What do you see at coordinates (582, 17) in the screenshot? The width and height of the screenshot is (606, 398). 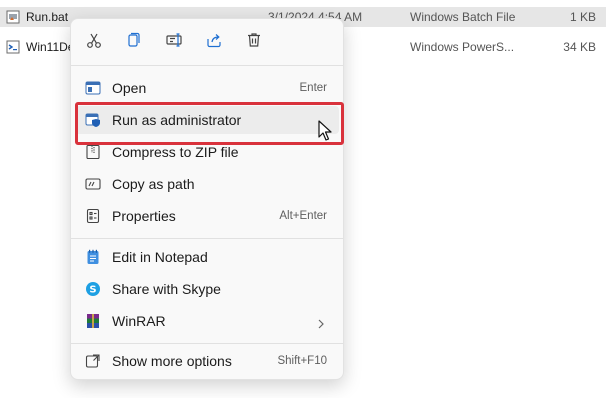 I see `file-size: 1 KB` at bounding box center [582, 17].